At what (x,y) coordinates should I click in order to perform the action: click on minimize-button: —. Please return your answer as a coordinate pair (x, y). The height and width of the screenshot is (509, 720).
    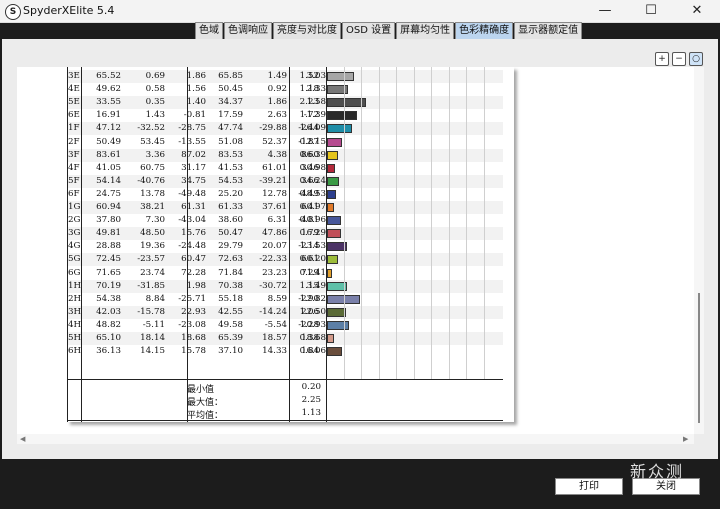
    Looking at the image, I should click on (605, 11).